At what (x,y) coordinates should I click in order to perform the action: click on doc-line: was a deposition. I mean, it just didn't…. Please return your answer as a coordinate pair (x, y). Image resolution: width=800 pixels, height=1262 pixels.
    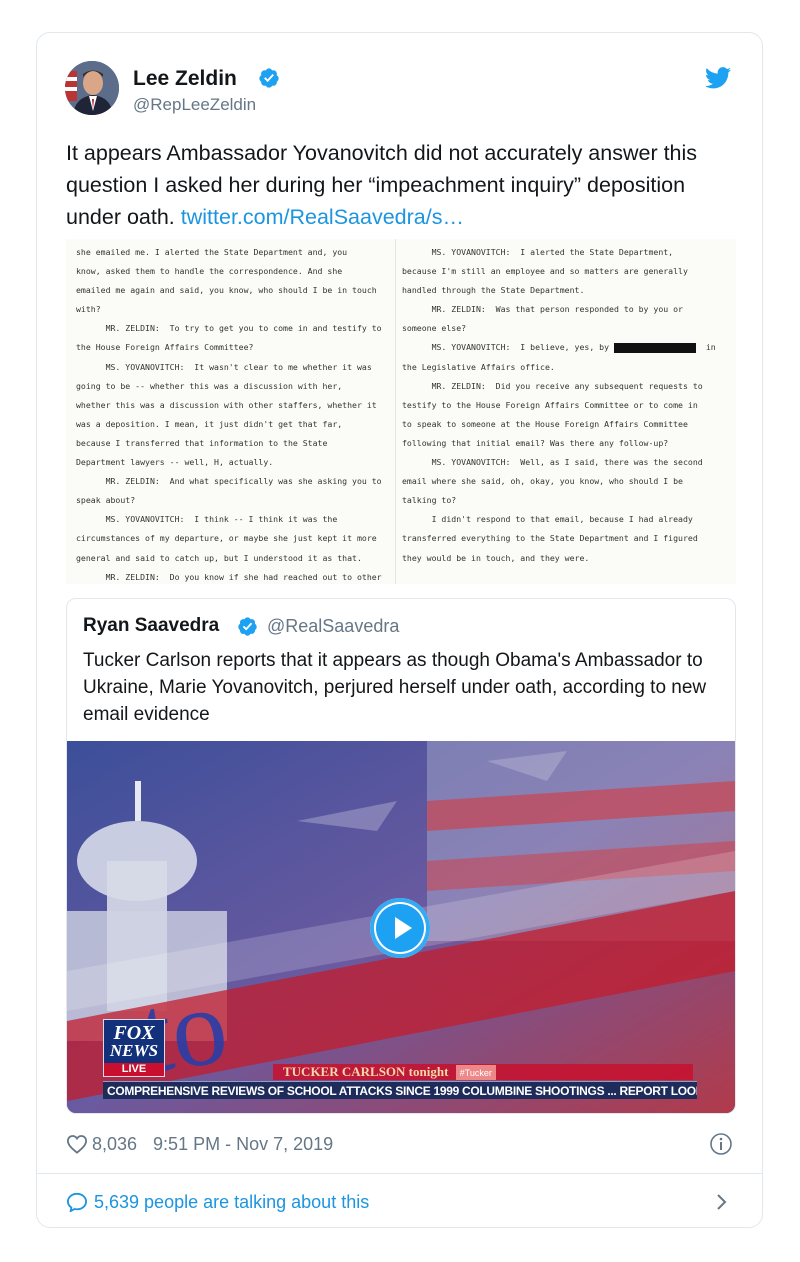
    Looking at the image, I should click on (209, 423).